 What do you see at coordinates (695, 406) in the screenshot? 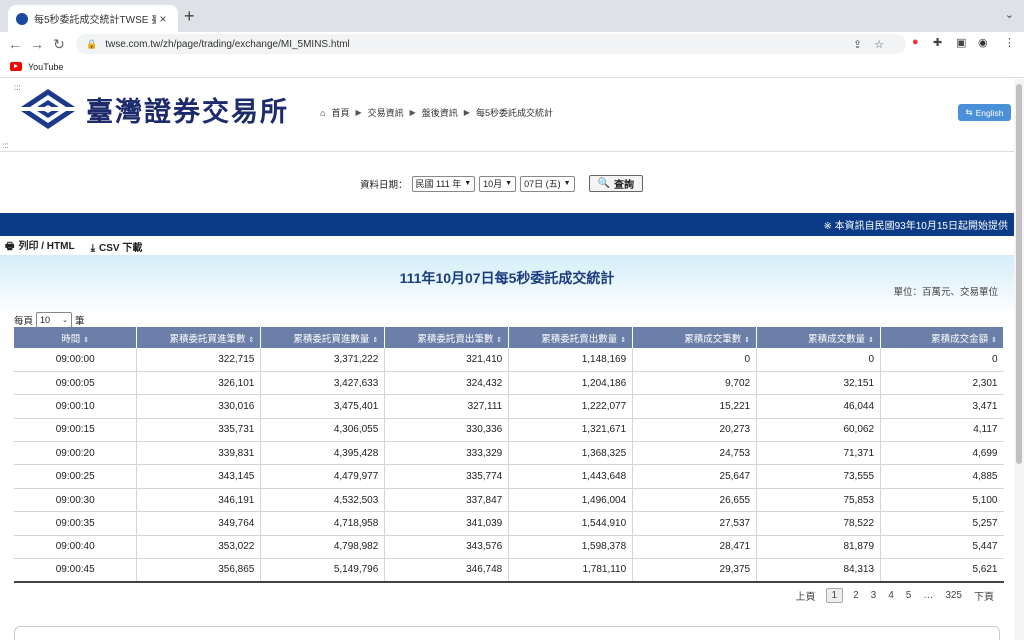
I see `value-cell: 15,221` at bounding box center [695, 406].